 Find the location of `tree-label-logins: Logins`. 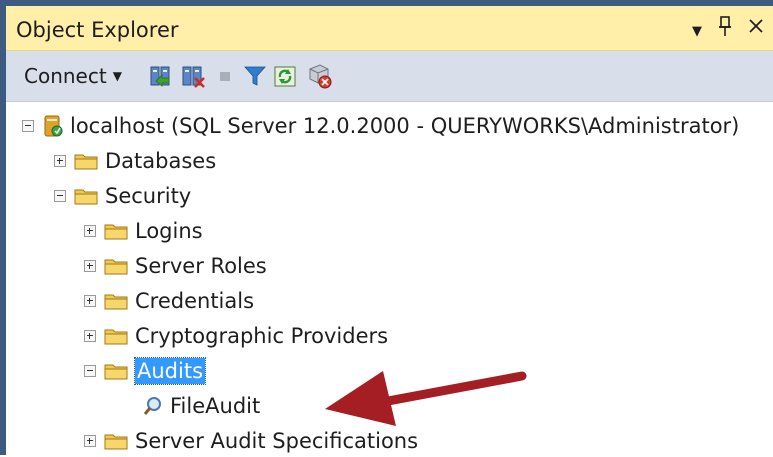

tree-label-logins: Logins is located at coordinates (169, 231).